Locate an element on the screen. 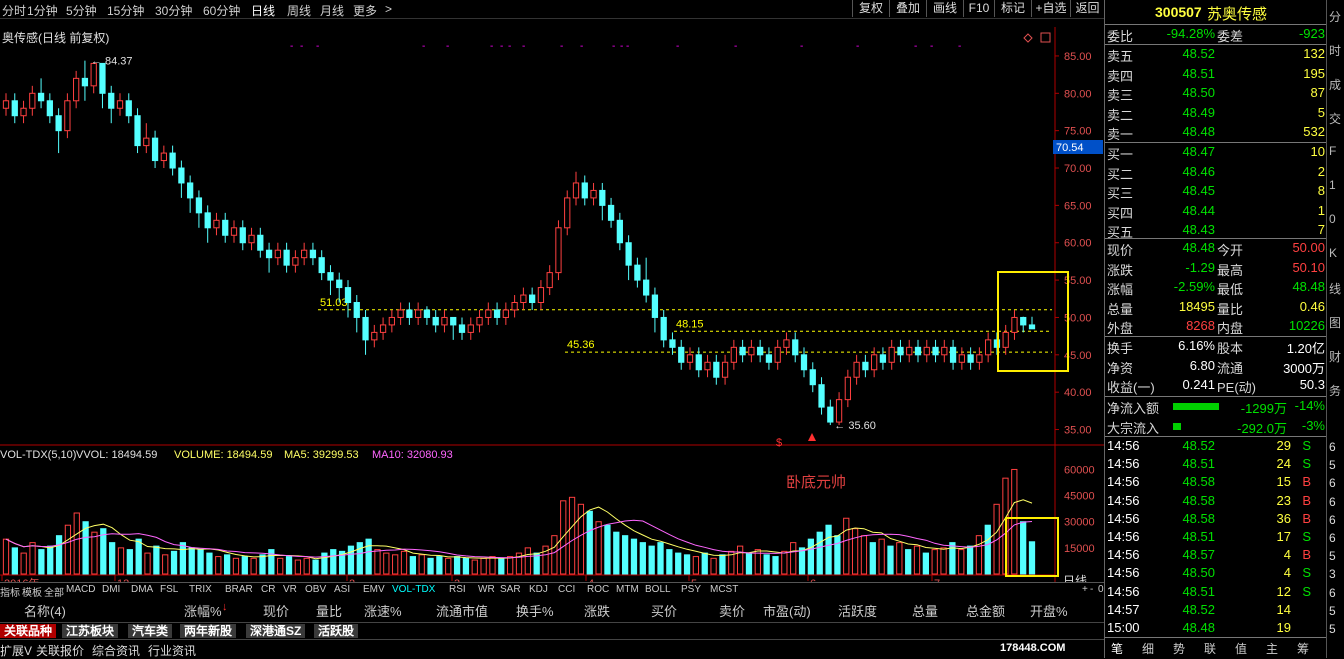 This screenshot has width=1344, height=659. period-60min: 60分钟 is located at coordinates (221, 10).